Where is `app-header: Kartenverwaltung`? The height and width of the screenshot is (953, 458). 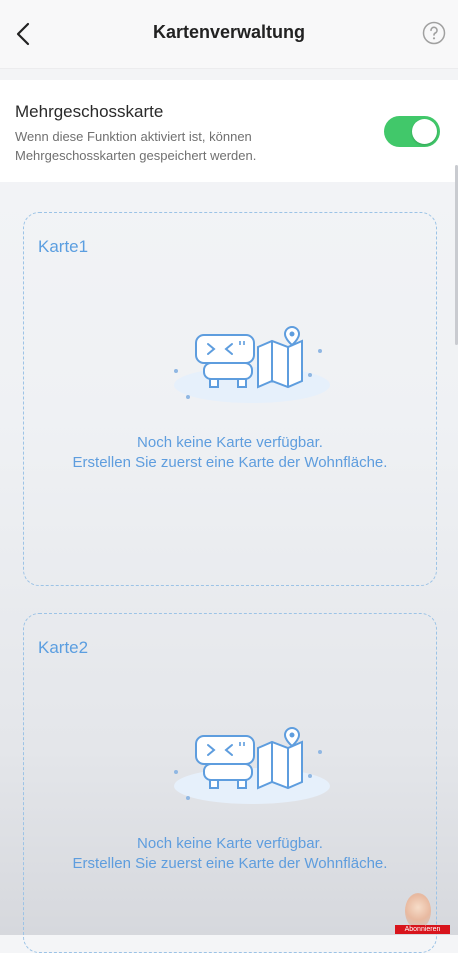
app-header: Kartenverwaltung is located at coordinates (229, 34).